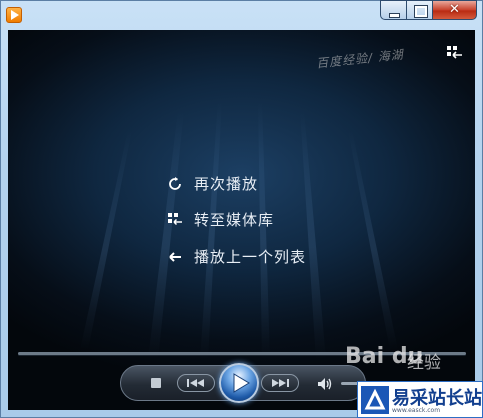 The width and height of the screenshot is (483, 418). Describe the element at coordinates (405, 360) in the screenshot. I see `baidu-jingyan-watermark: Bai du 经验` at that location.